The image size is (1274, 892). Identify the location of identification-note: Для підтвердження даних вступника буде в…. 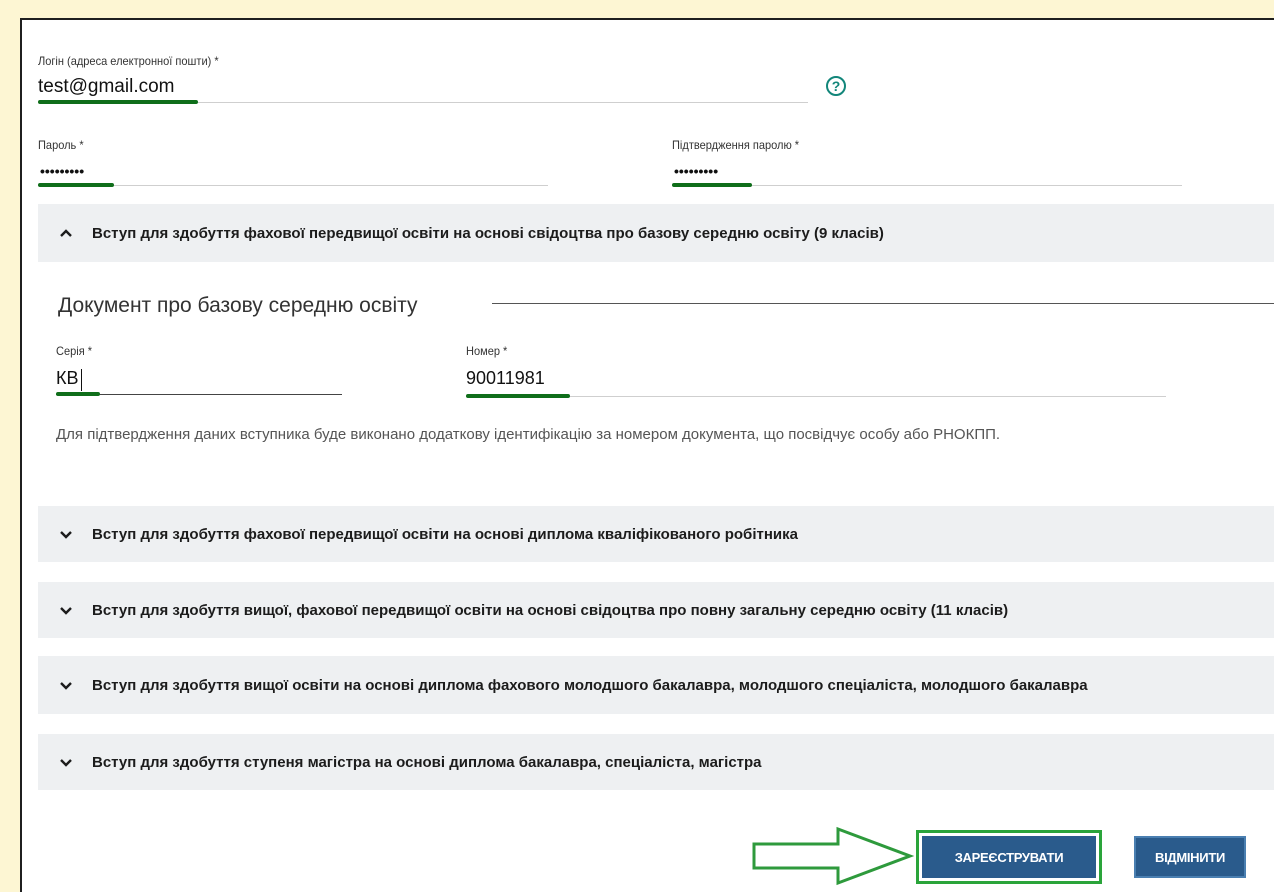
(528, 434).